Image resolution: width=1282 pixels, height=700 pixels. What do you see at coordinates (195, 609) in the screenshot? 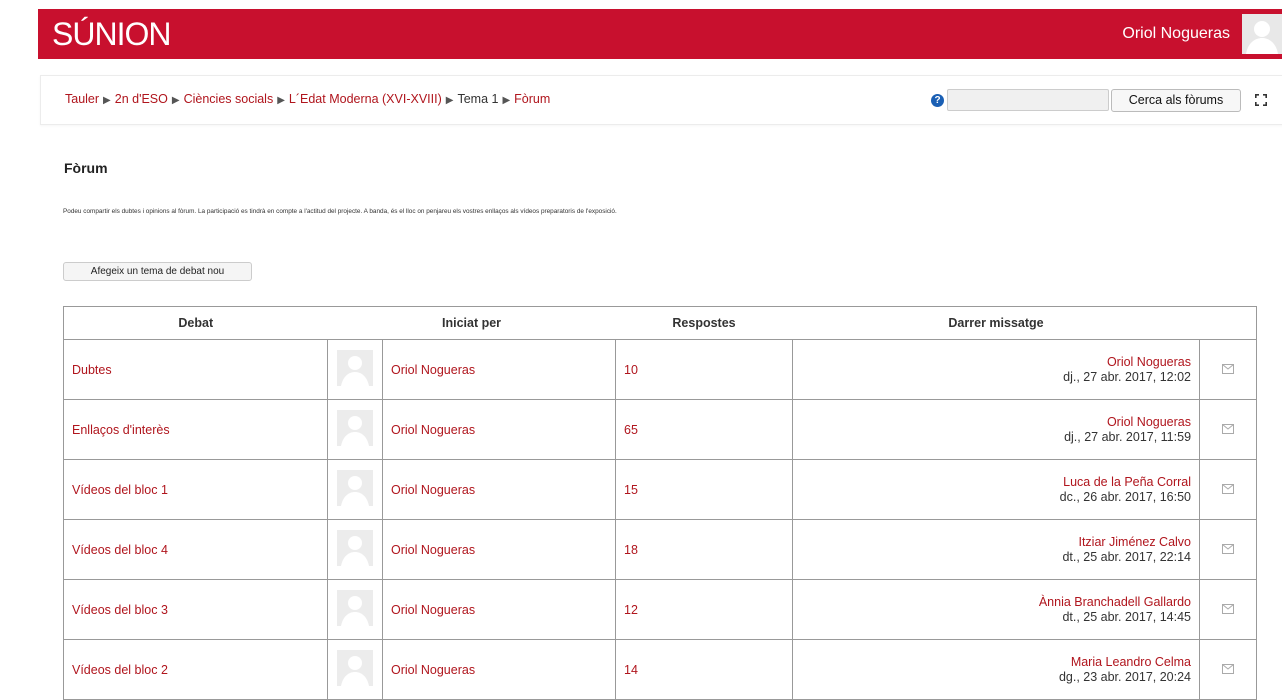
I see `debat-cell: Vídeos del bloc 3` at bounding box center [195, 609].